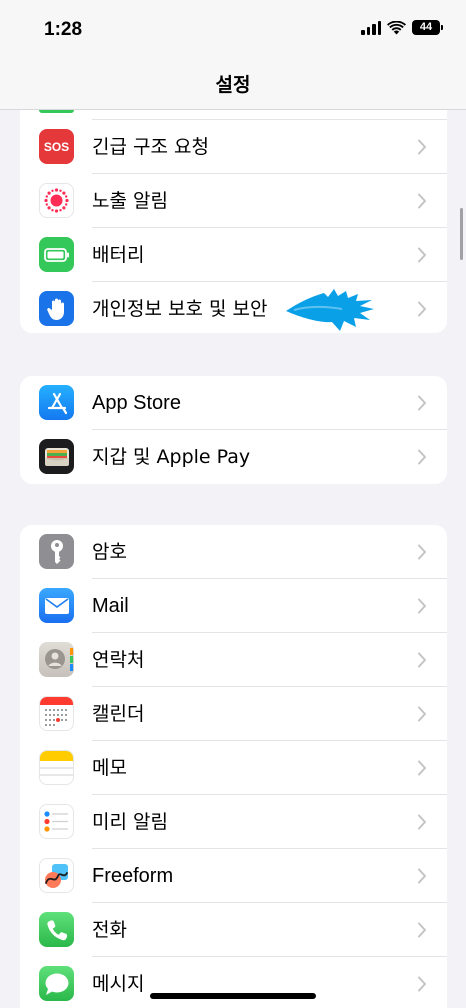 Image resolution: width=466 pixels, height=1008 pixels. Describe the element at coordinates (109, 552) in the screenshot. I see `settings-row-label: 암호` at that location.